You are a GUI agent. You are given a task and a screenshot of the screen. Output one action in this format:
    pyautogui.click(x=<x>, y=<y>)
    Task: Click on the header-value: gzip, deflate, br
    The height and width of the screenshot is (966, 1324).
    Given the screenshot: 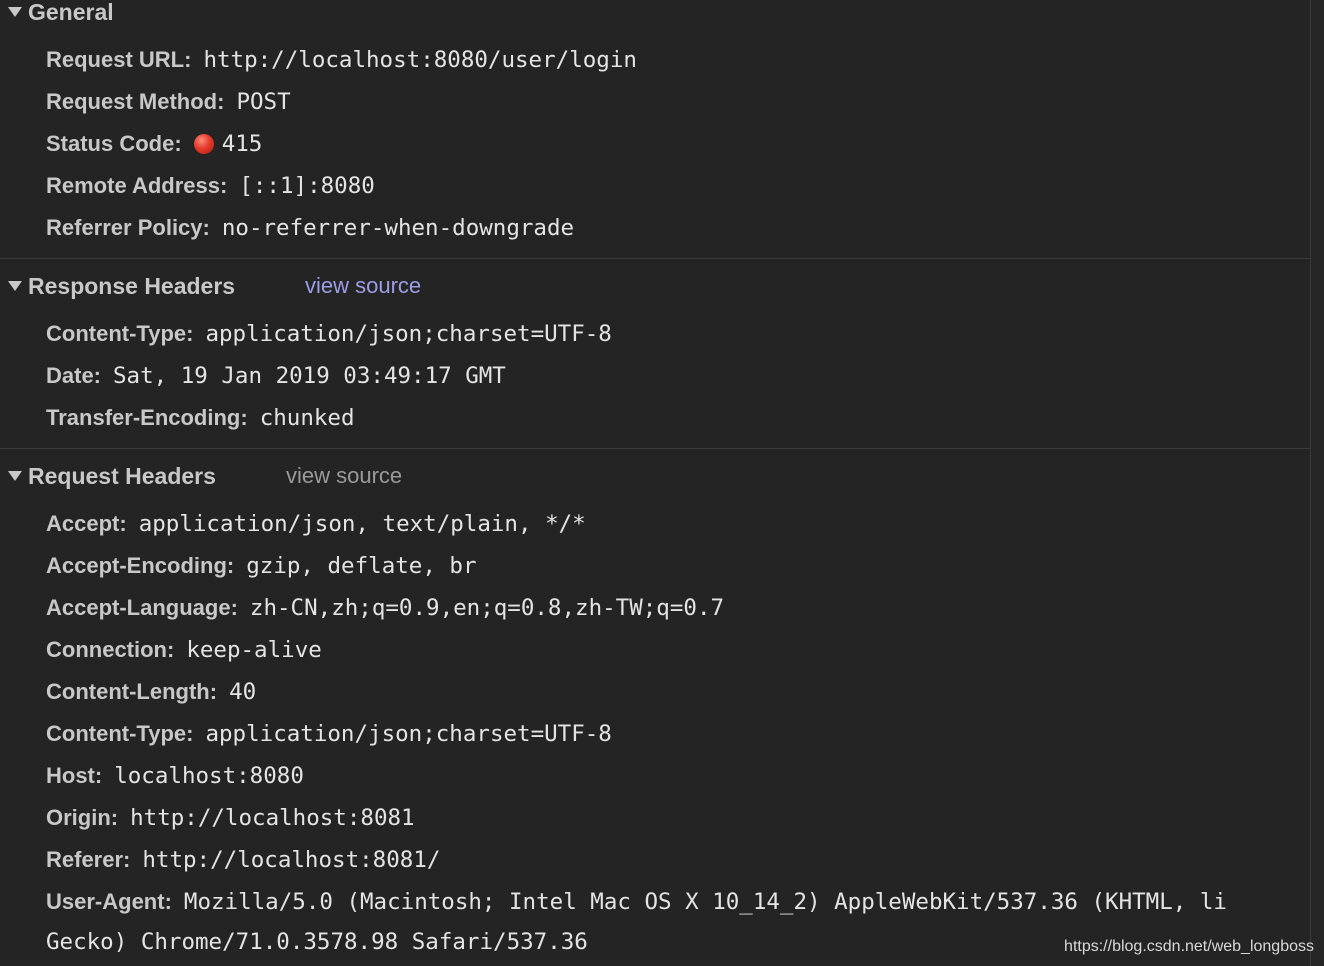 What is the action you would take?
    pyautogui.click(x=361, y=566)
    